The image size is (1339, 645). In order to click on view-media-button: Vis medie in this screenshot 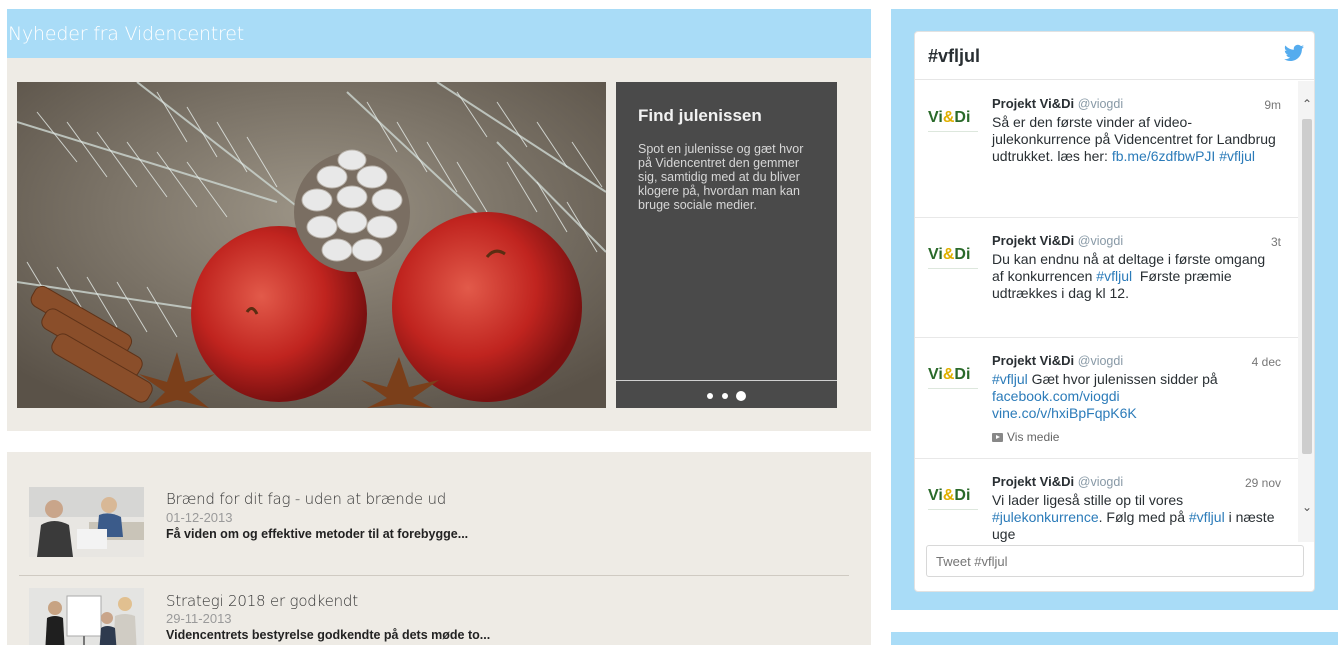, I will do `click(1025, 437)`.